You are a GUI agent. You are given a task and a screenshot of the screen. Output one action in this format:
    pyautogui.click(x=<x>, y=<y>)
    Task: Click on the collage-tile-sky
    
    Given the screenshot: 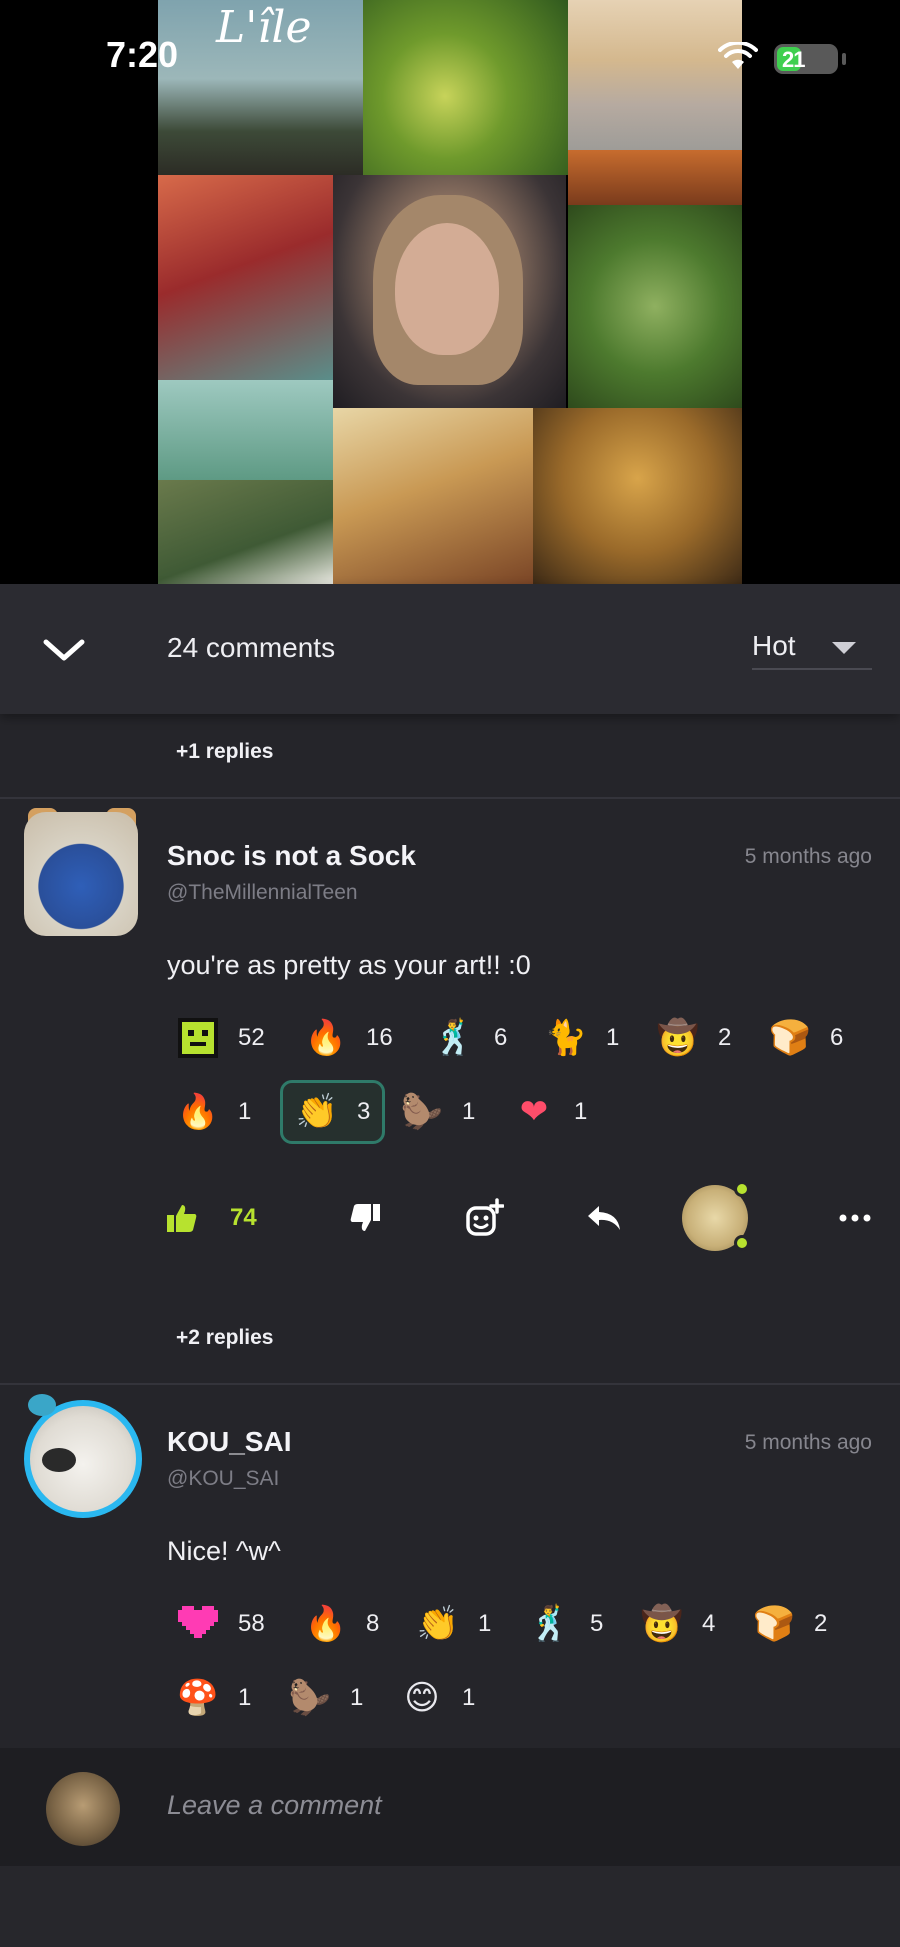 What is the action you would take?
    pyautogui.click(x=245, y=430)
    